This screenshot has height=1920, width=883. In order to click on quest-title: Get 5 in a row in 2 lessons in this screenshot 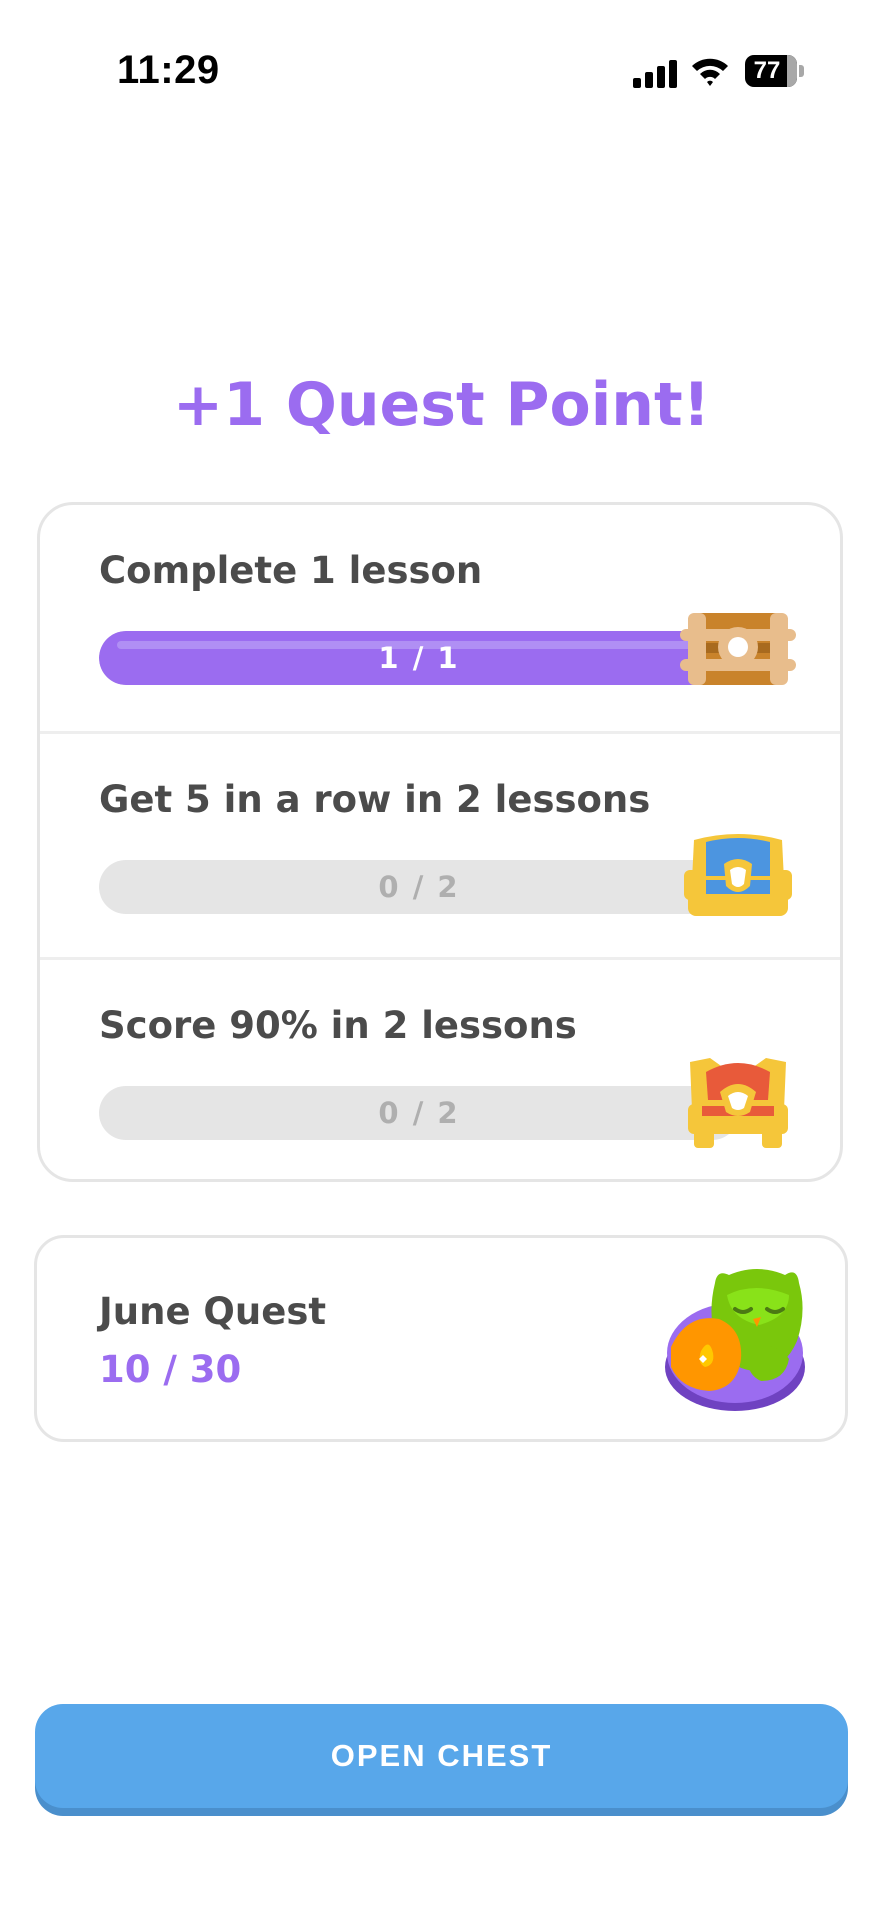, I will do `click(375, 799)`.